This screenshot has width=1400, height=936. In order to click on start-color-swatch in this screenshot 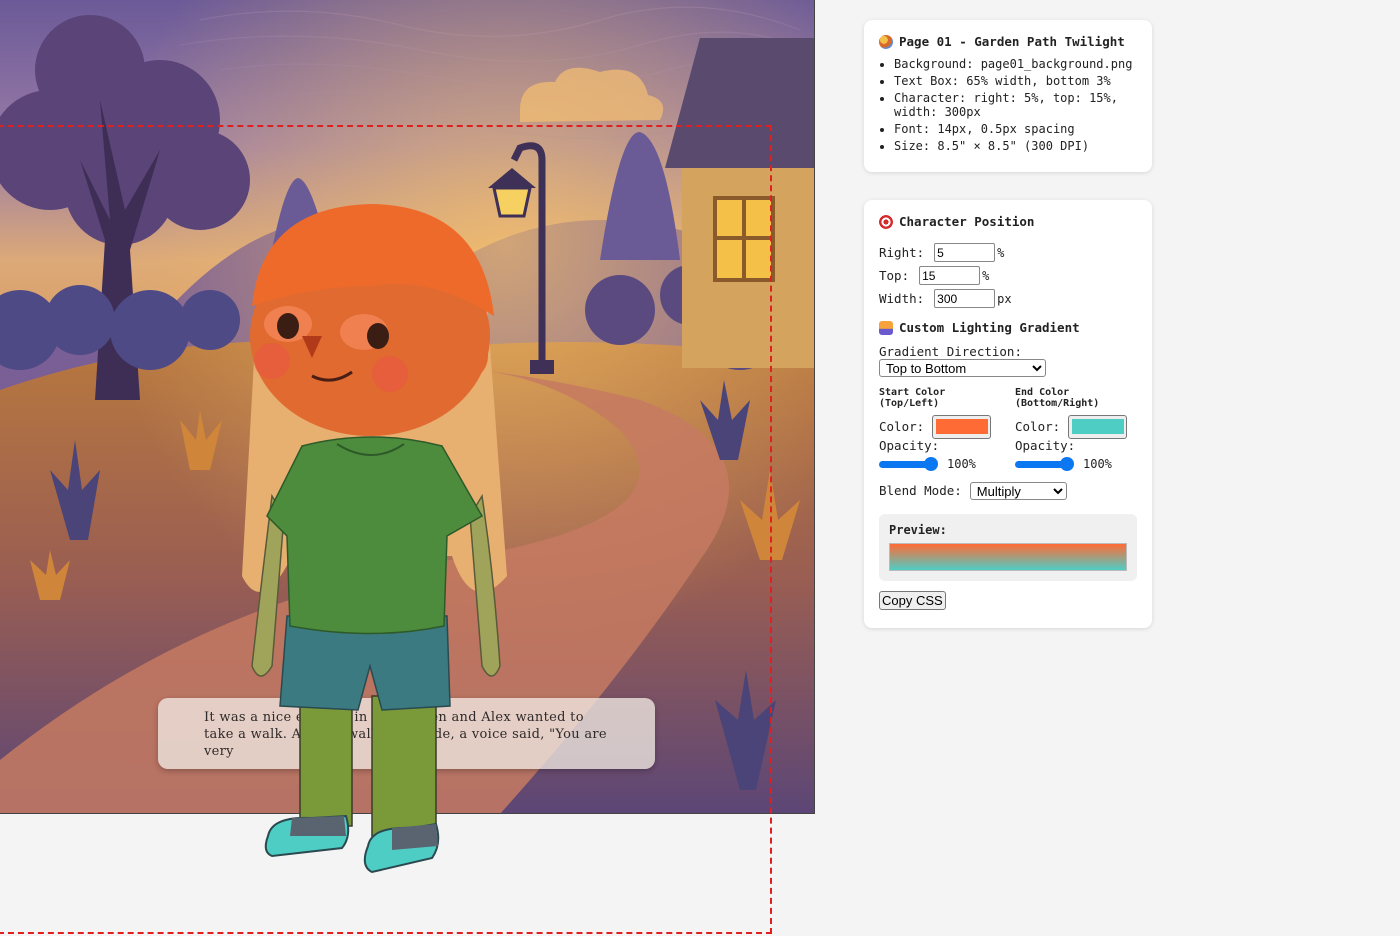, I will do `click(961, 426)`.